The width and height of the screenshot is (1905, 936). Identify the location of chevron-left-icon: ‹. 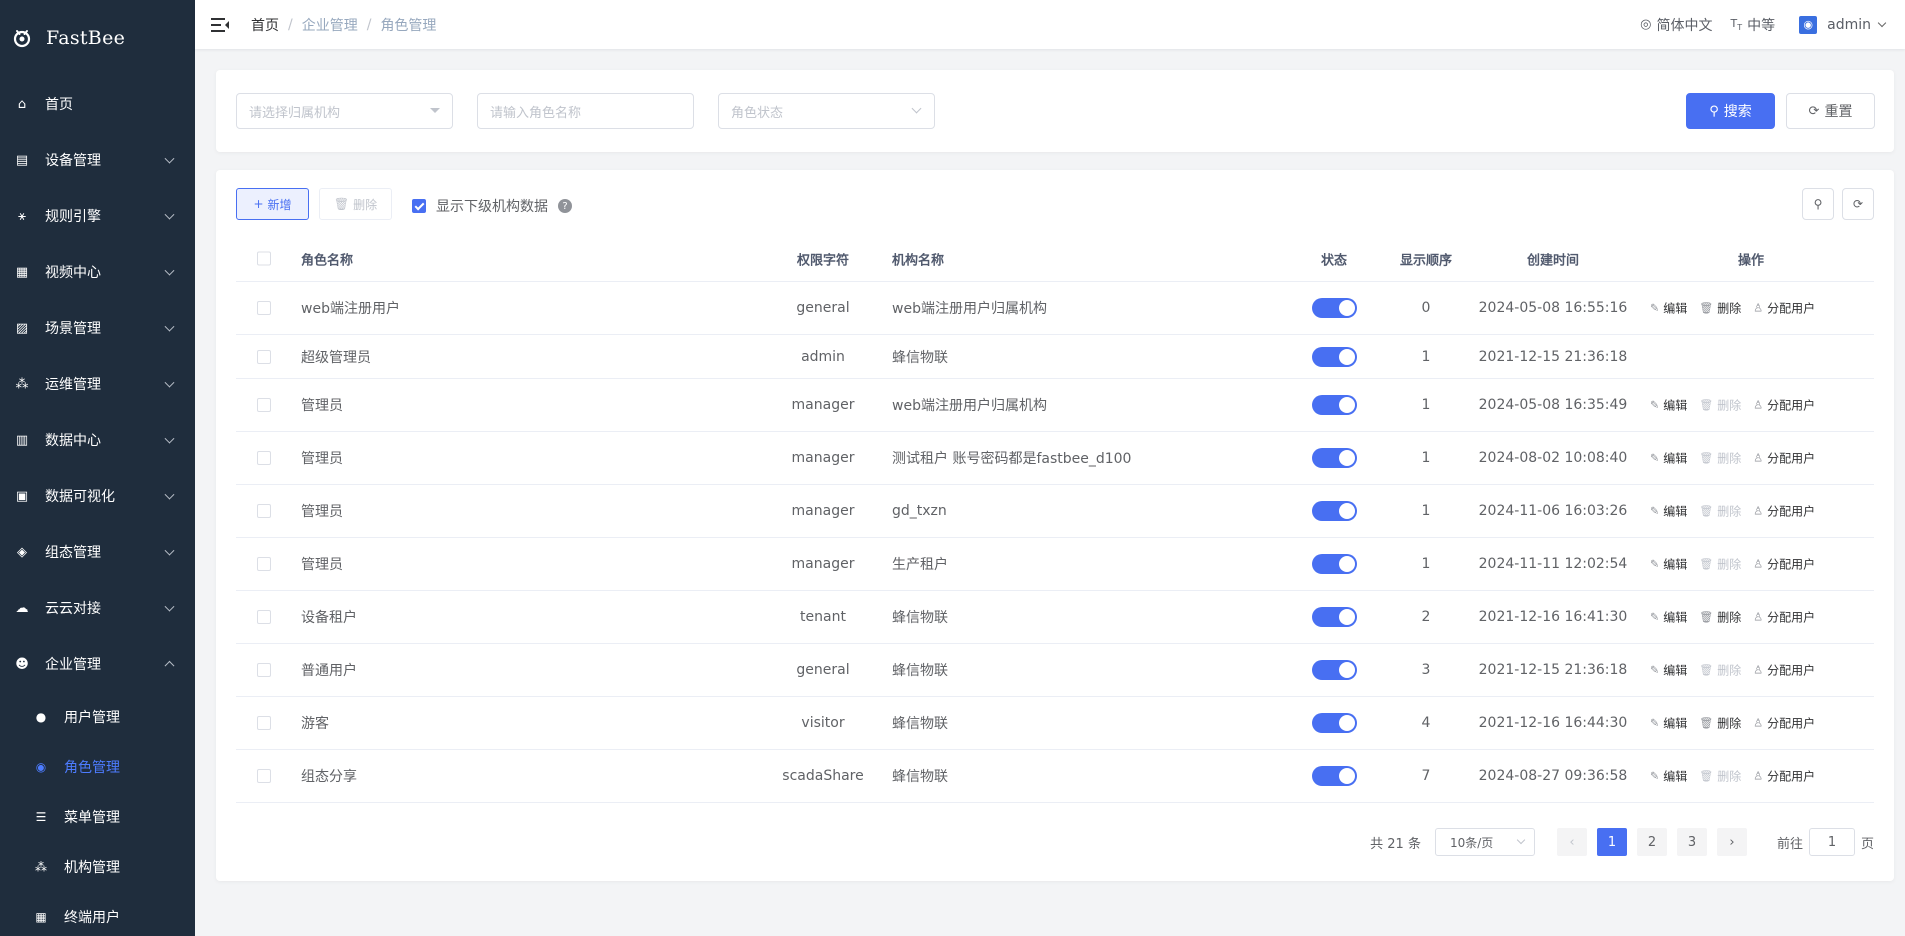
(1572, 842).